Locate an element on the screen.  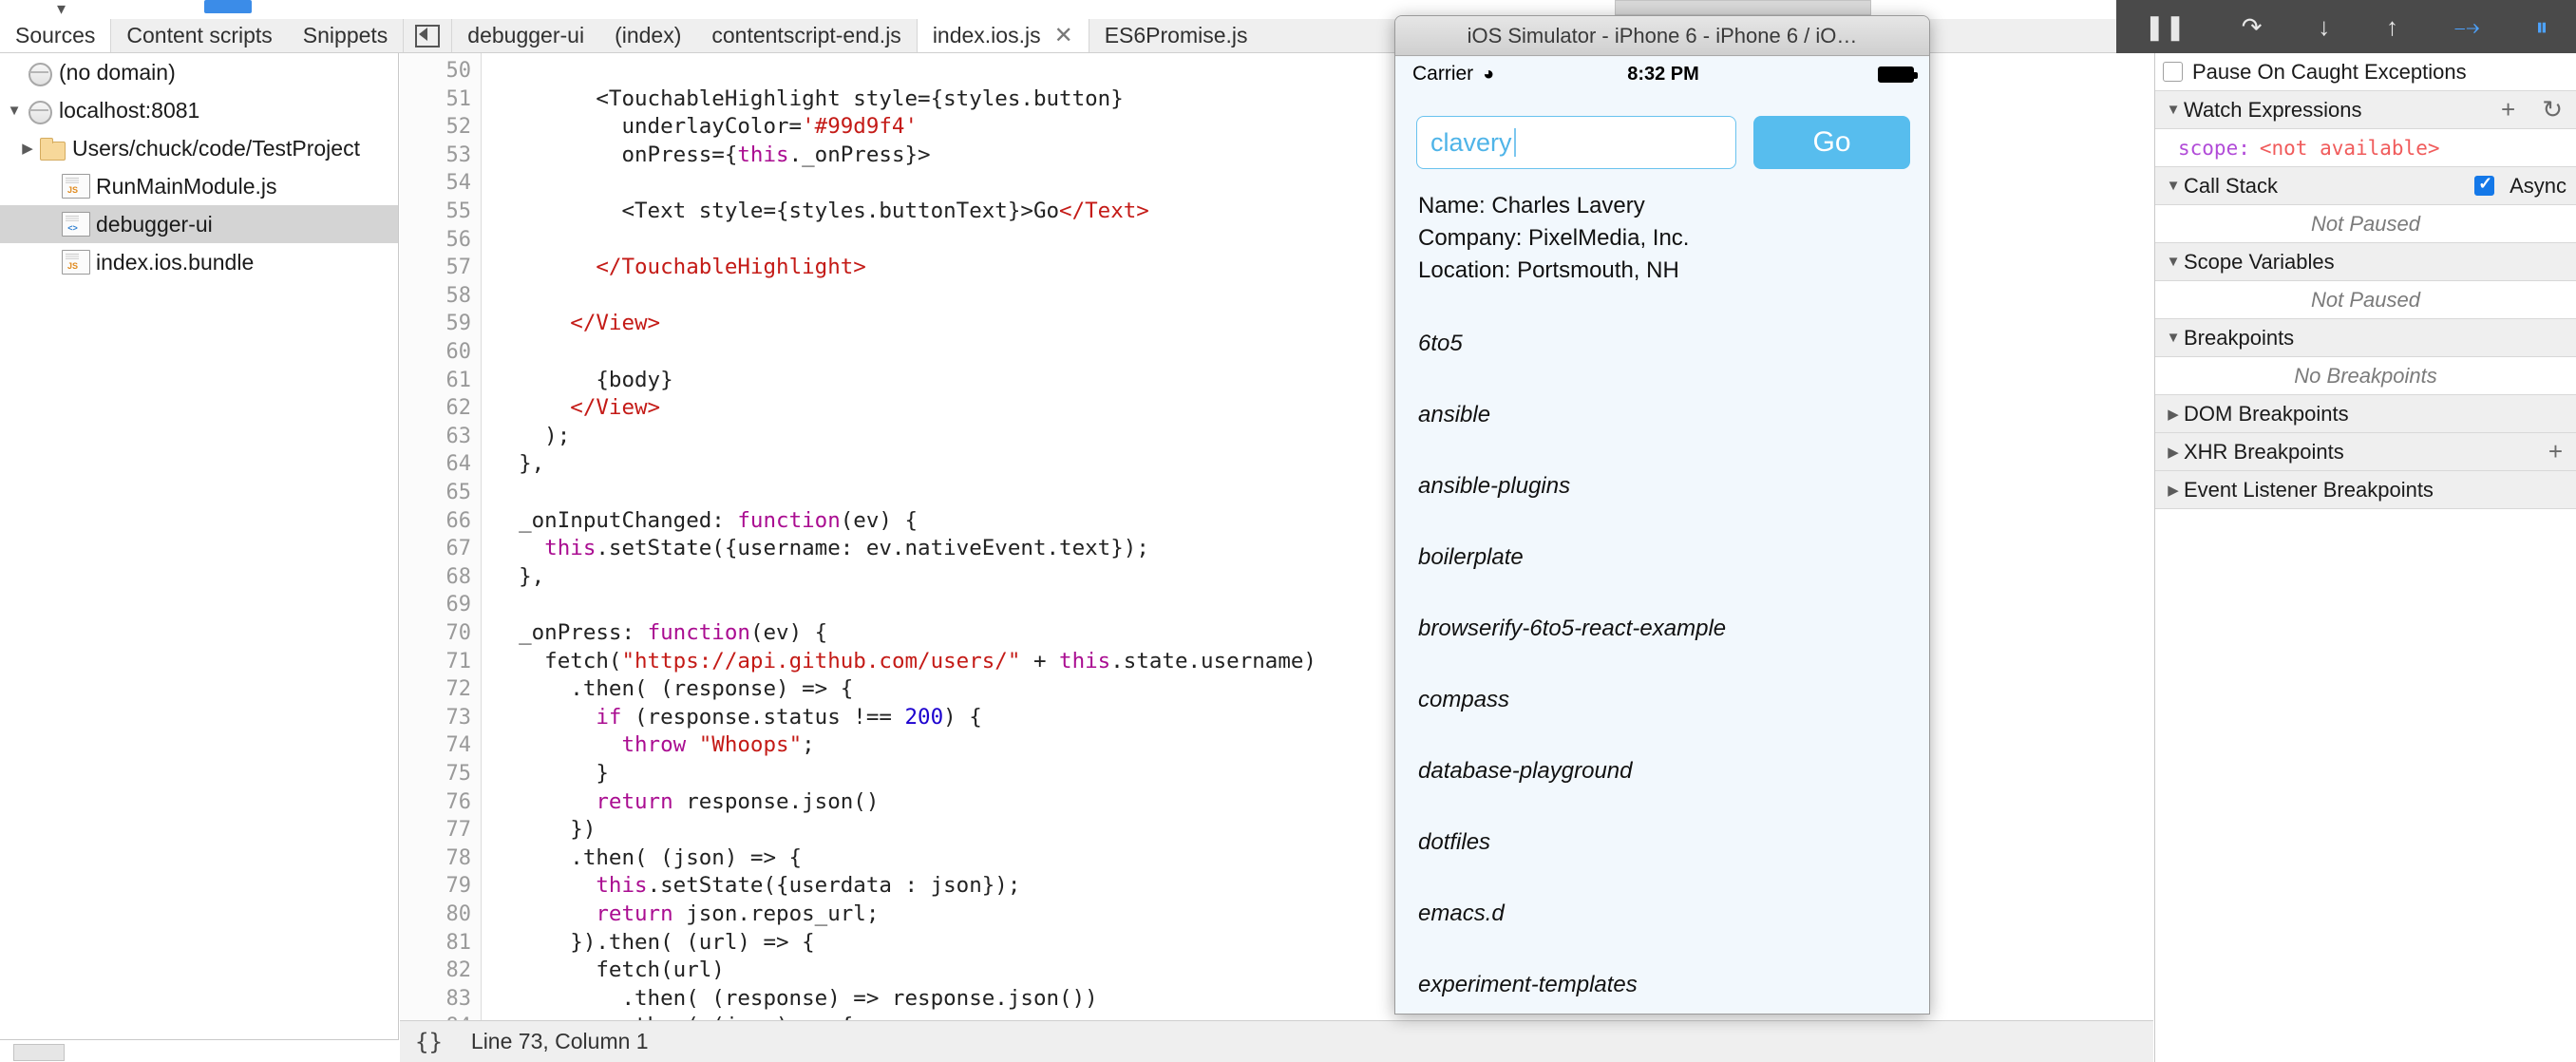
repository-list-item: ansible-plugins is located at coordinates (1663, 486).